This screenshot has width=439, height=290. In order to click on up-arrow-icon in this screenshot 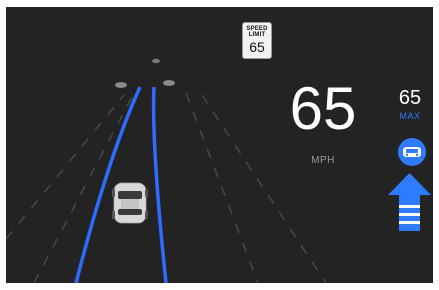, I will do `click(409, 202)`.